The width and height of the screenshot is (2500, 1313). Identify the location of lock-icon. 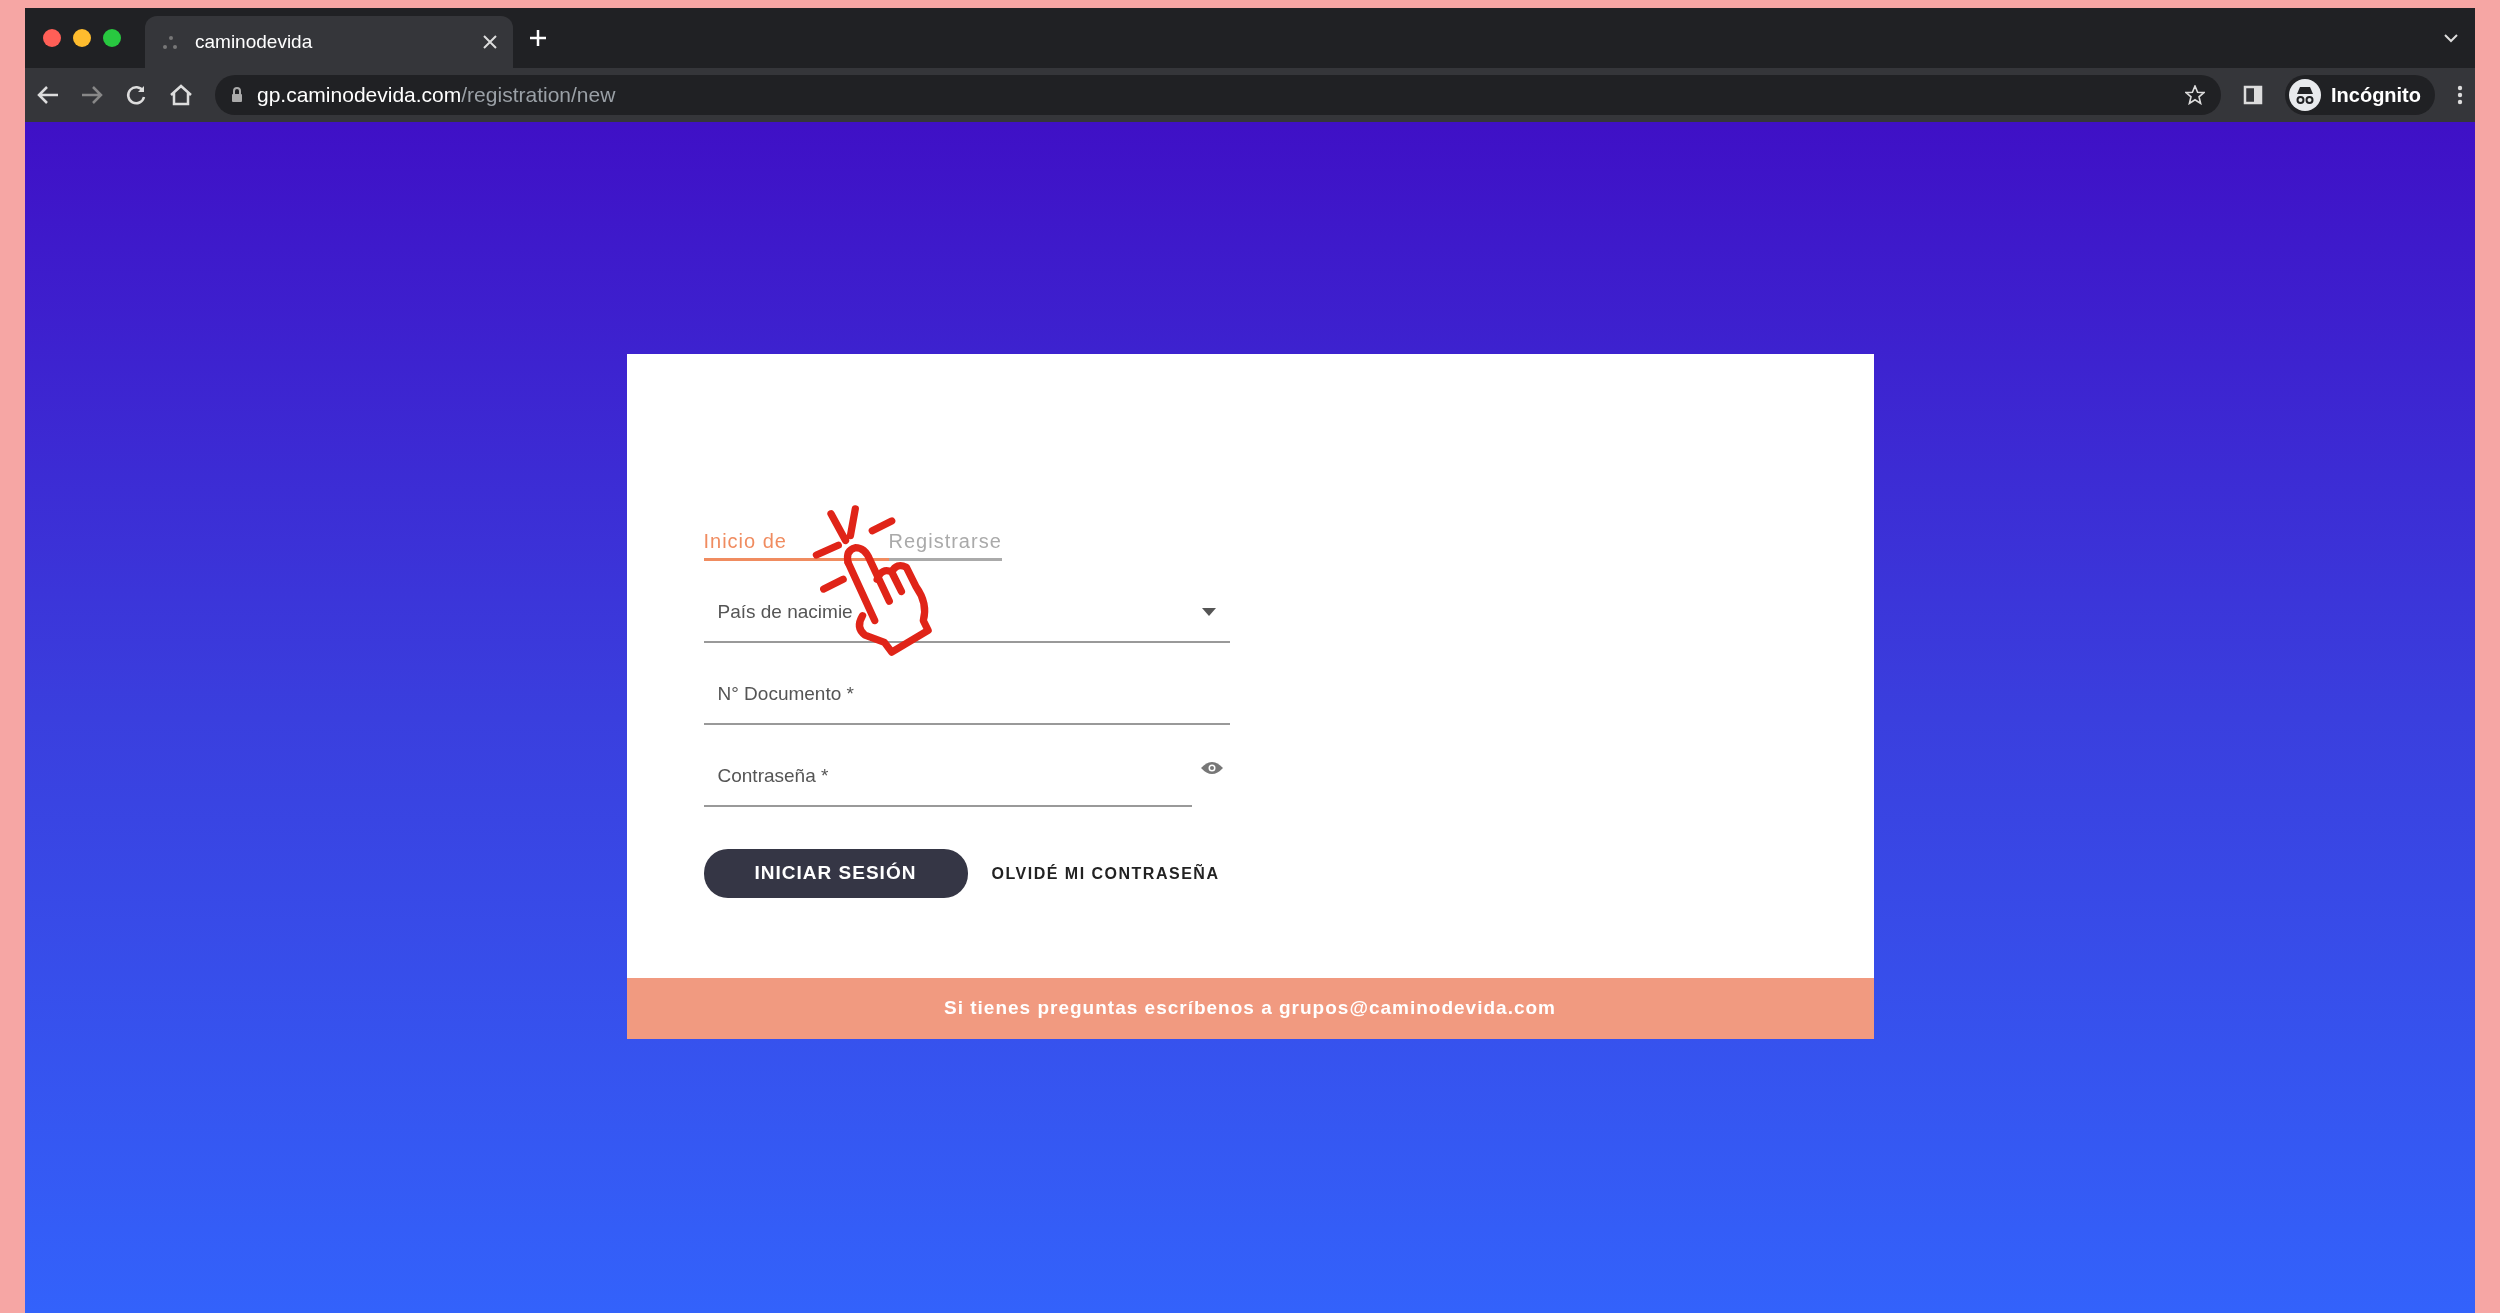
(237, 95).